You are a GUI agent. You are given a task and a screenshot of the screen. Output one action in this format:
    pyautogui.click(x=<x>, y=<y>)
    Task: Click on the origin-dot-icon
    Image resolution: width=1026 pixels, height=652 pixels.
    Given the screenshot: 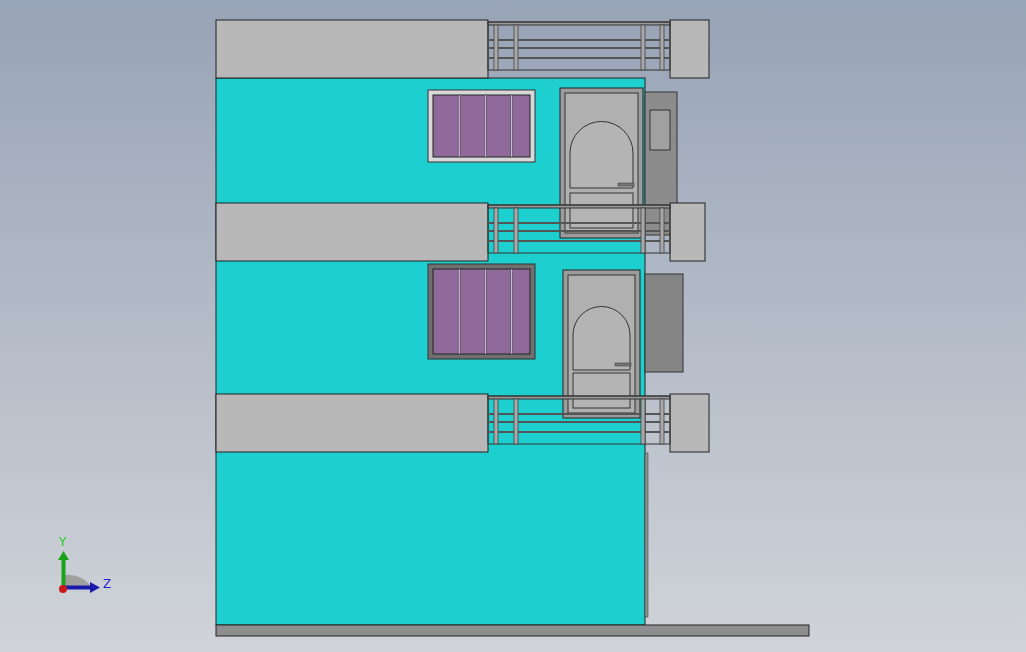 What is the action you would take?
    pyautogui.click(x=63, y=589)
    